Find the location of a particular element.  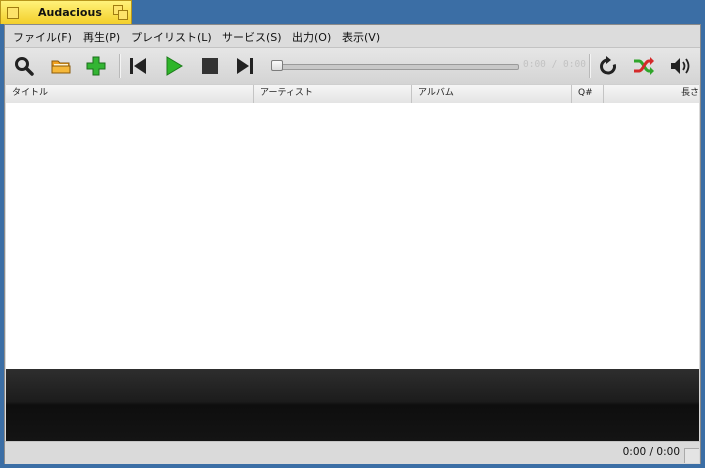

menu-services: サービス(S) is located at coordinates (252, 37).